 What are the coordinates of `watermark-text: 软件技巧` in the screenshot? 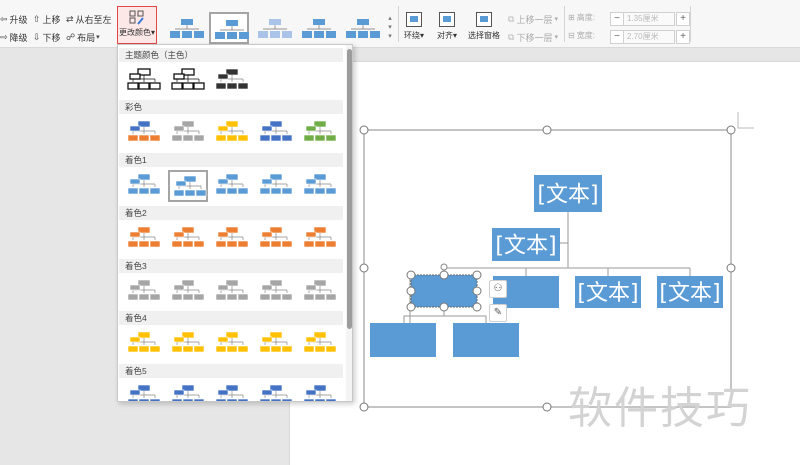 It's located at (660, 408).